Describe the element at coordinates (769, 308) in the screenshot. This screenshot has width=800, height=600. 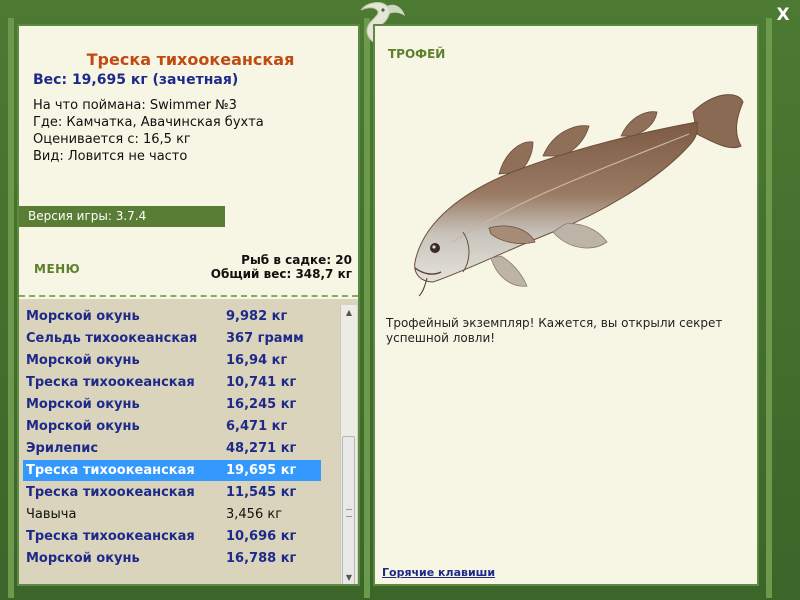
I see `frame-bar-right` at that location.